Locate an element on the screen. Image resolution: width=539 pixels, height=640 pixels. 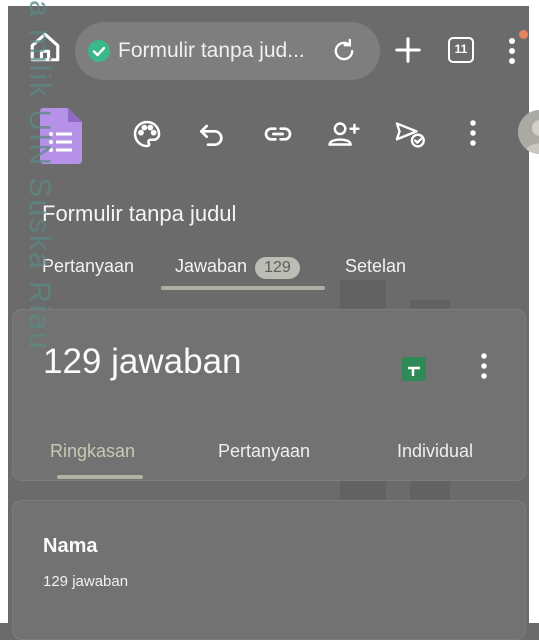
palette-icon is located at coordinates (147, 134).